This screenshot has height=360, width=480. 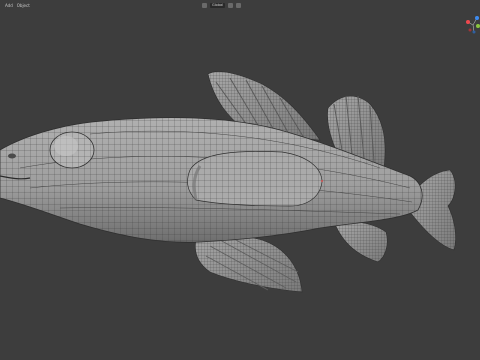 What do you see at coordinates (360, 242) in the screenshot?
I see `anal-fin` at bounding box center [360, 242].